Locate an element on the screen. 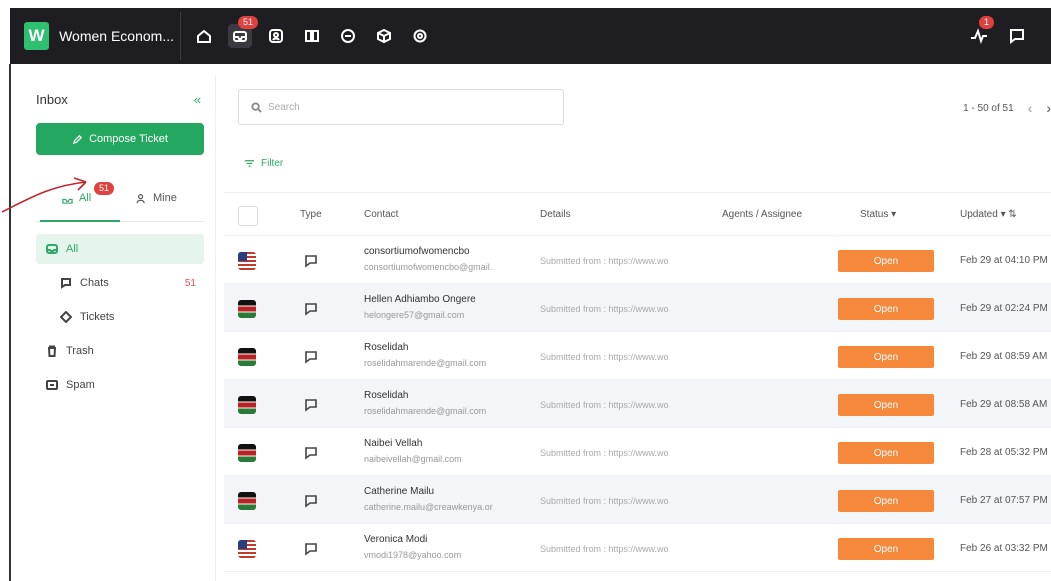 Image resolution: width=1051 pixels, height=581 pixels. contact-name: Catherine Mailu is located at coordinates (399, 491).